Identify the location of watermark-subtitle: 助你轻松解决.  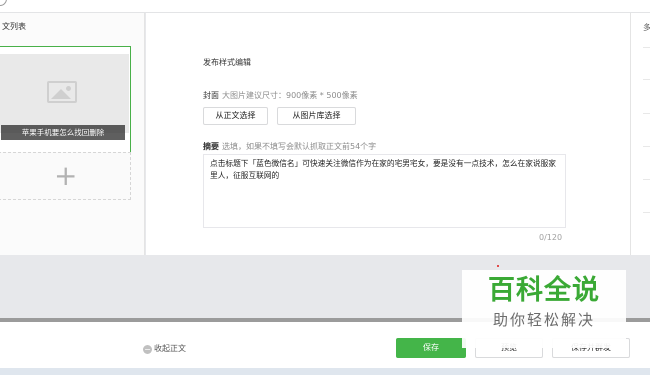
(543, 320).